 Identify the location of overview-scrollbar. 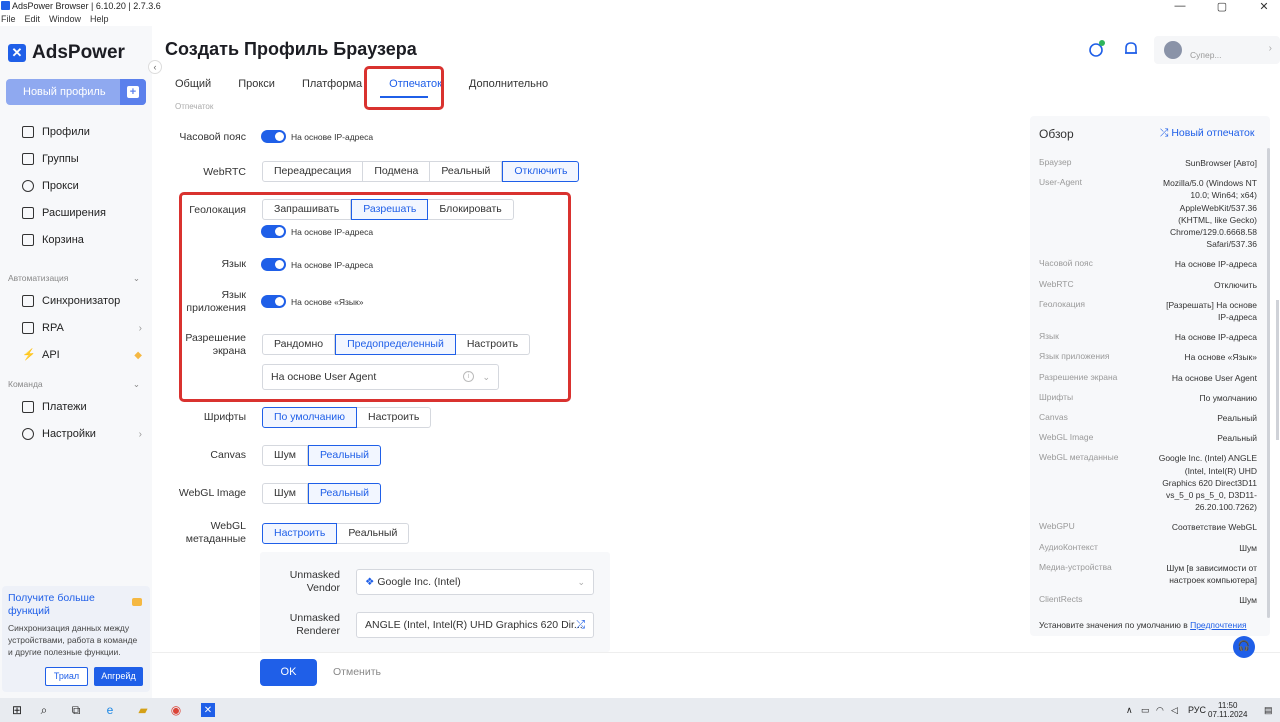
(1268, 383).